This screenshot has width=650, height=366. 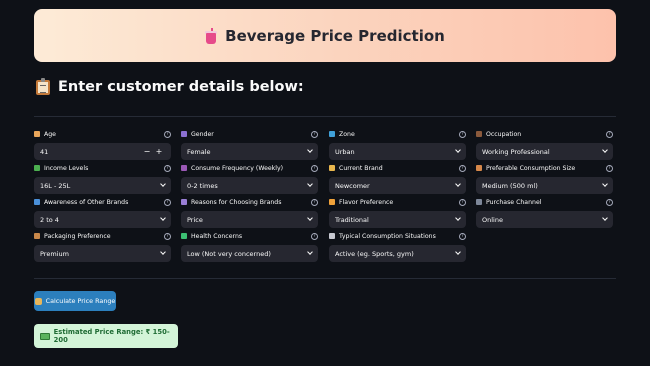 What do you see at coordinates (510, 185) in the screenshot?
I see `field-value: Medium (500 ml)` at bounding box center [510, 185].